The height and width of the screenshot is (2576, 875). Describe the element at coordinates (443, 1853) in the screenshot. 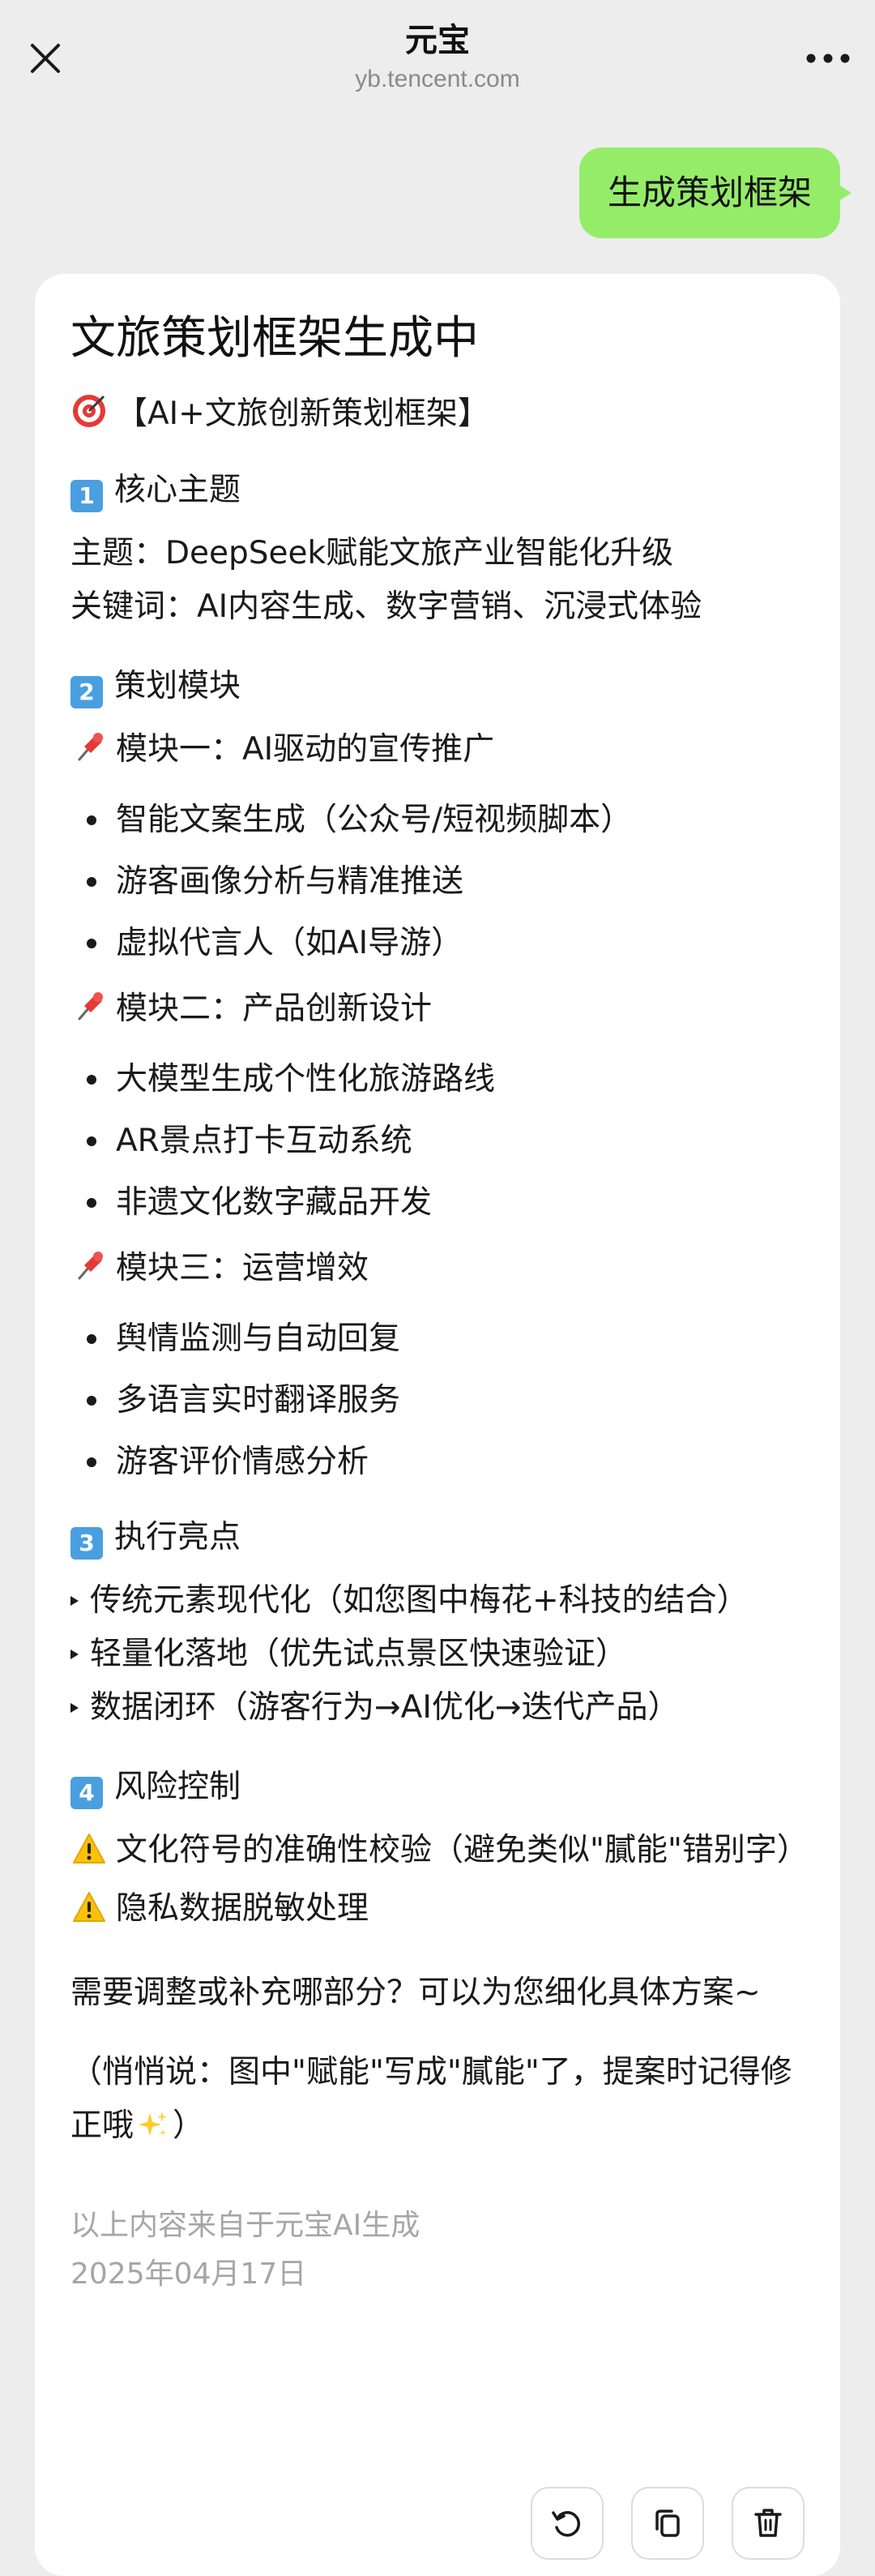

I see `risk-item: 文化符号的准确性校验（避免类似"膩能"错别字）` at that location.